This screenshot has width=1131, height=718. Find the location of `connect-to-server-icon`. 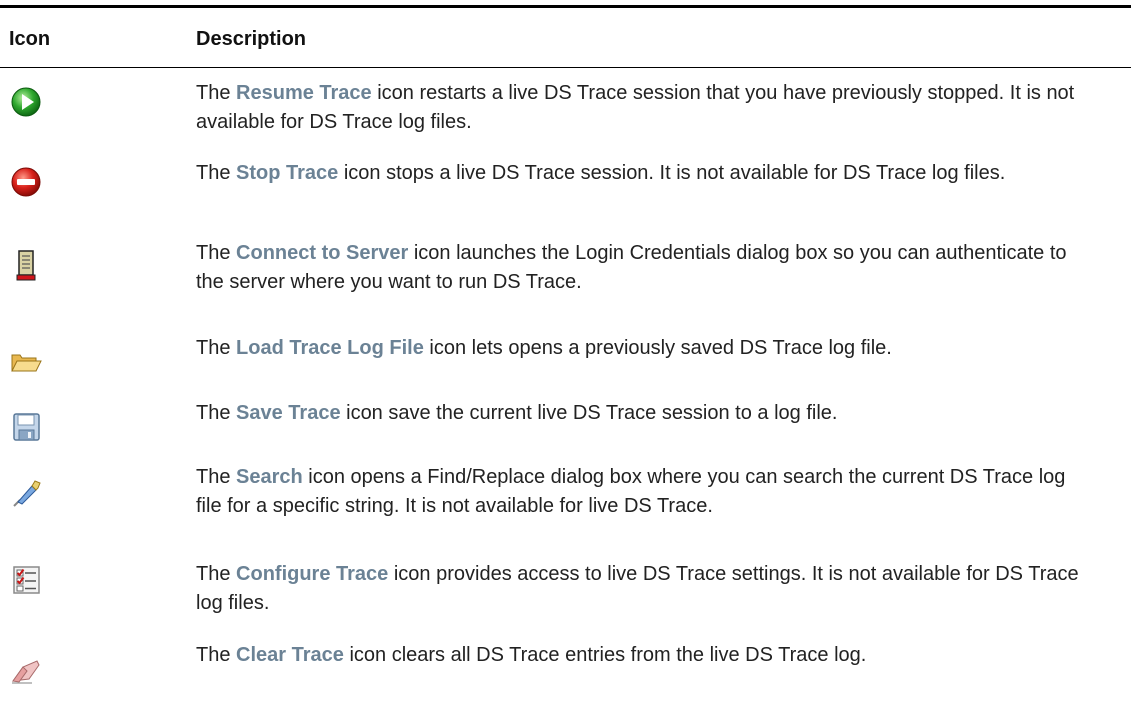

connect-to-server-icon is located at coordinates (26, 265).